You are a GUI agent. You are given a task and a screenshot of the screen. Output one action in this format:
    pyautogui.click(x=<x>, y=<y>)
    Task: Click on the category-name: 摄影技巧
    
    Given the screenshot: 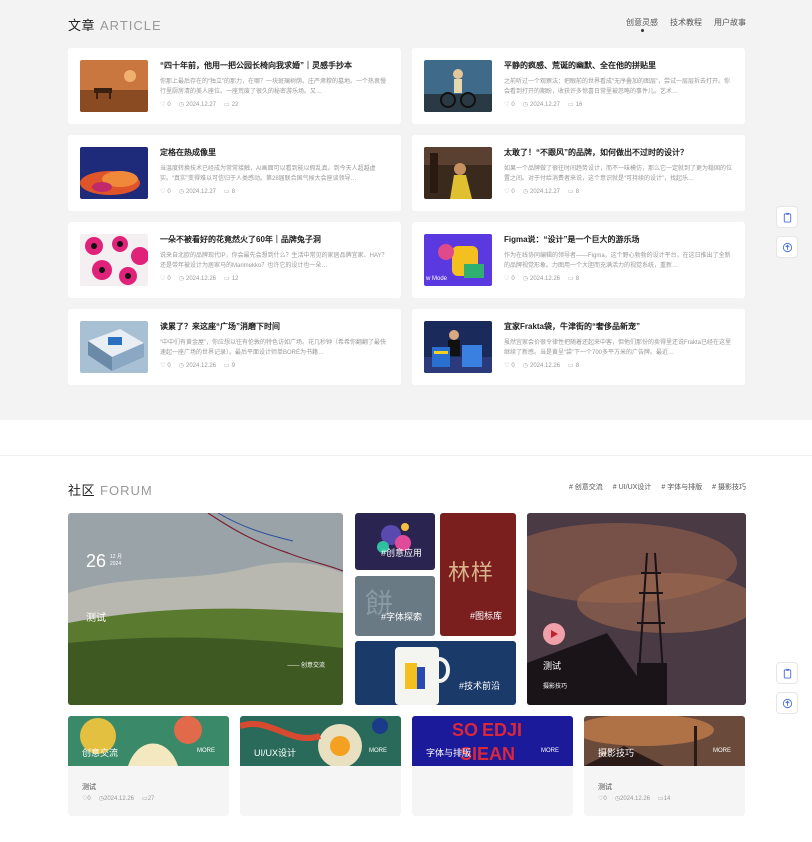 What is the action you would take?
    pyautogui.click(x=616, y=753)
    